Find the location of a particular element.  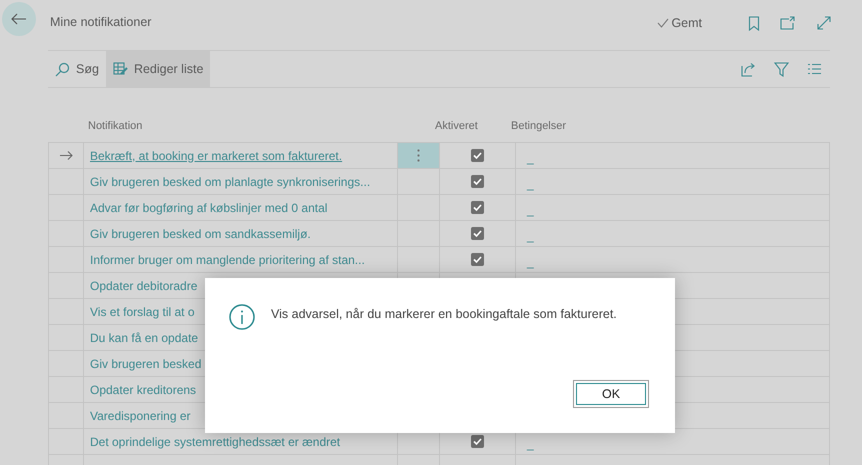

bookmark-icon is located at coordinates (754, 23).